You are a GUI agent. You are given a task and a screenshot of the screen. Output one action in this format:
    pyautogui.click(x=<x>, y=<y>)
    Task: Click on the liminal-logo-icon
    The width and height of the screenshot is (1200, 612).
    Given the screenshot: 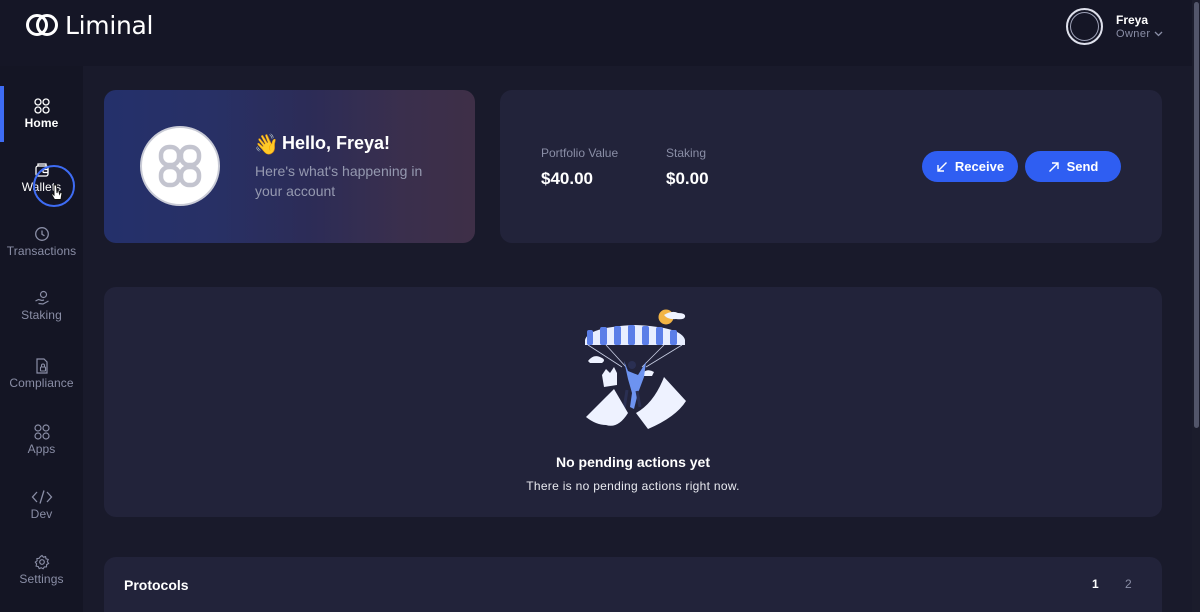 What is the action you would take?
    pyautogui.click(x=42, y=25)
    